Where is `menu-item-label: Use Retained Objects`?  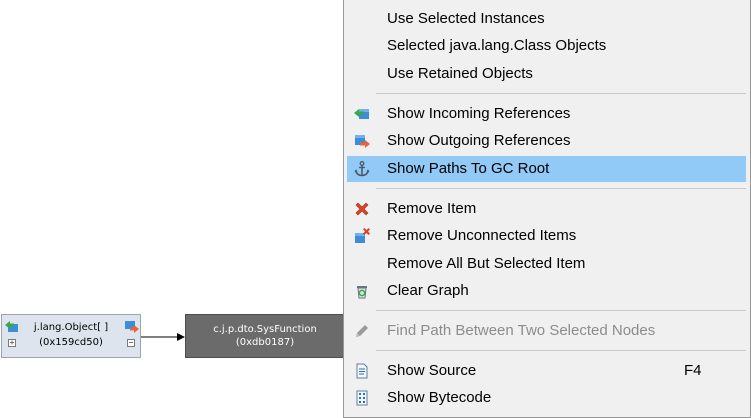
menu-item-label: Use Retained Objects is located at coordinates (460, 73).